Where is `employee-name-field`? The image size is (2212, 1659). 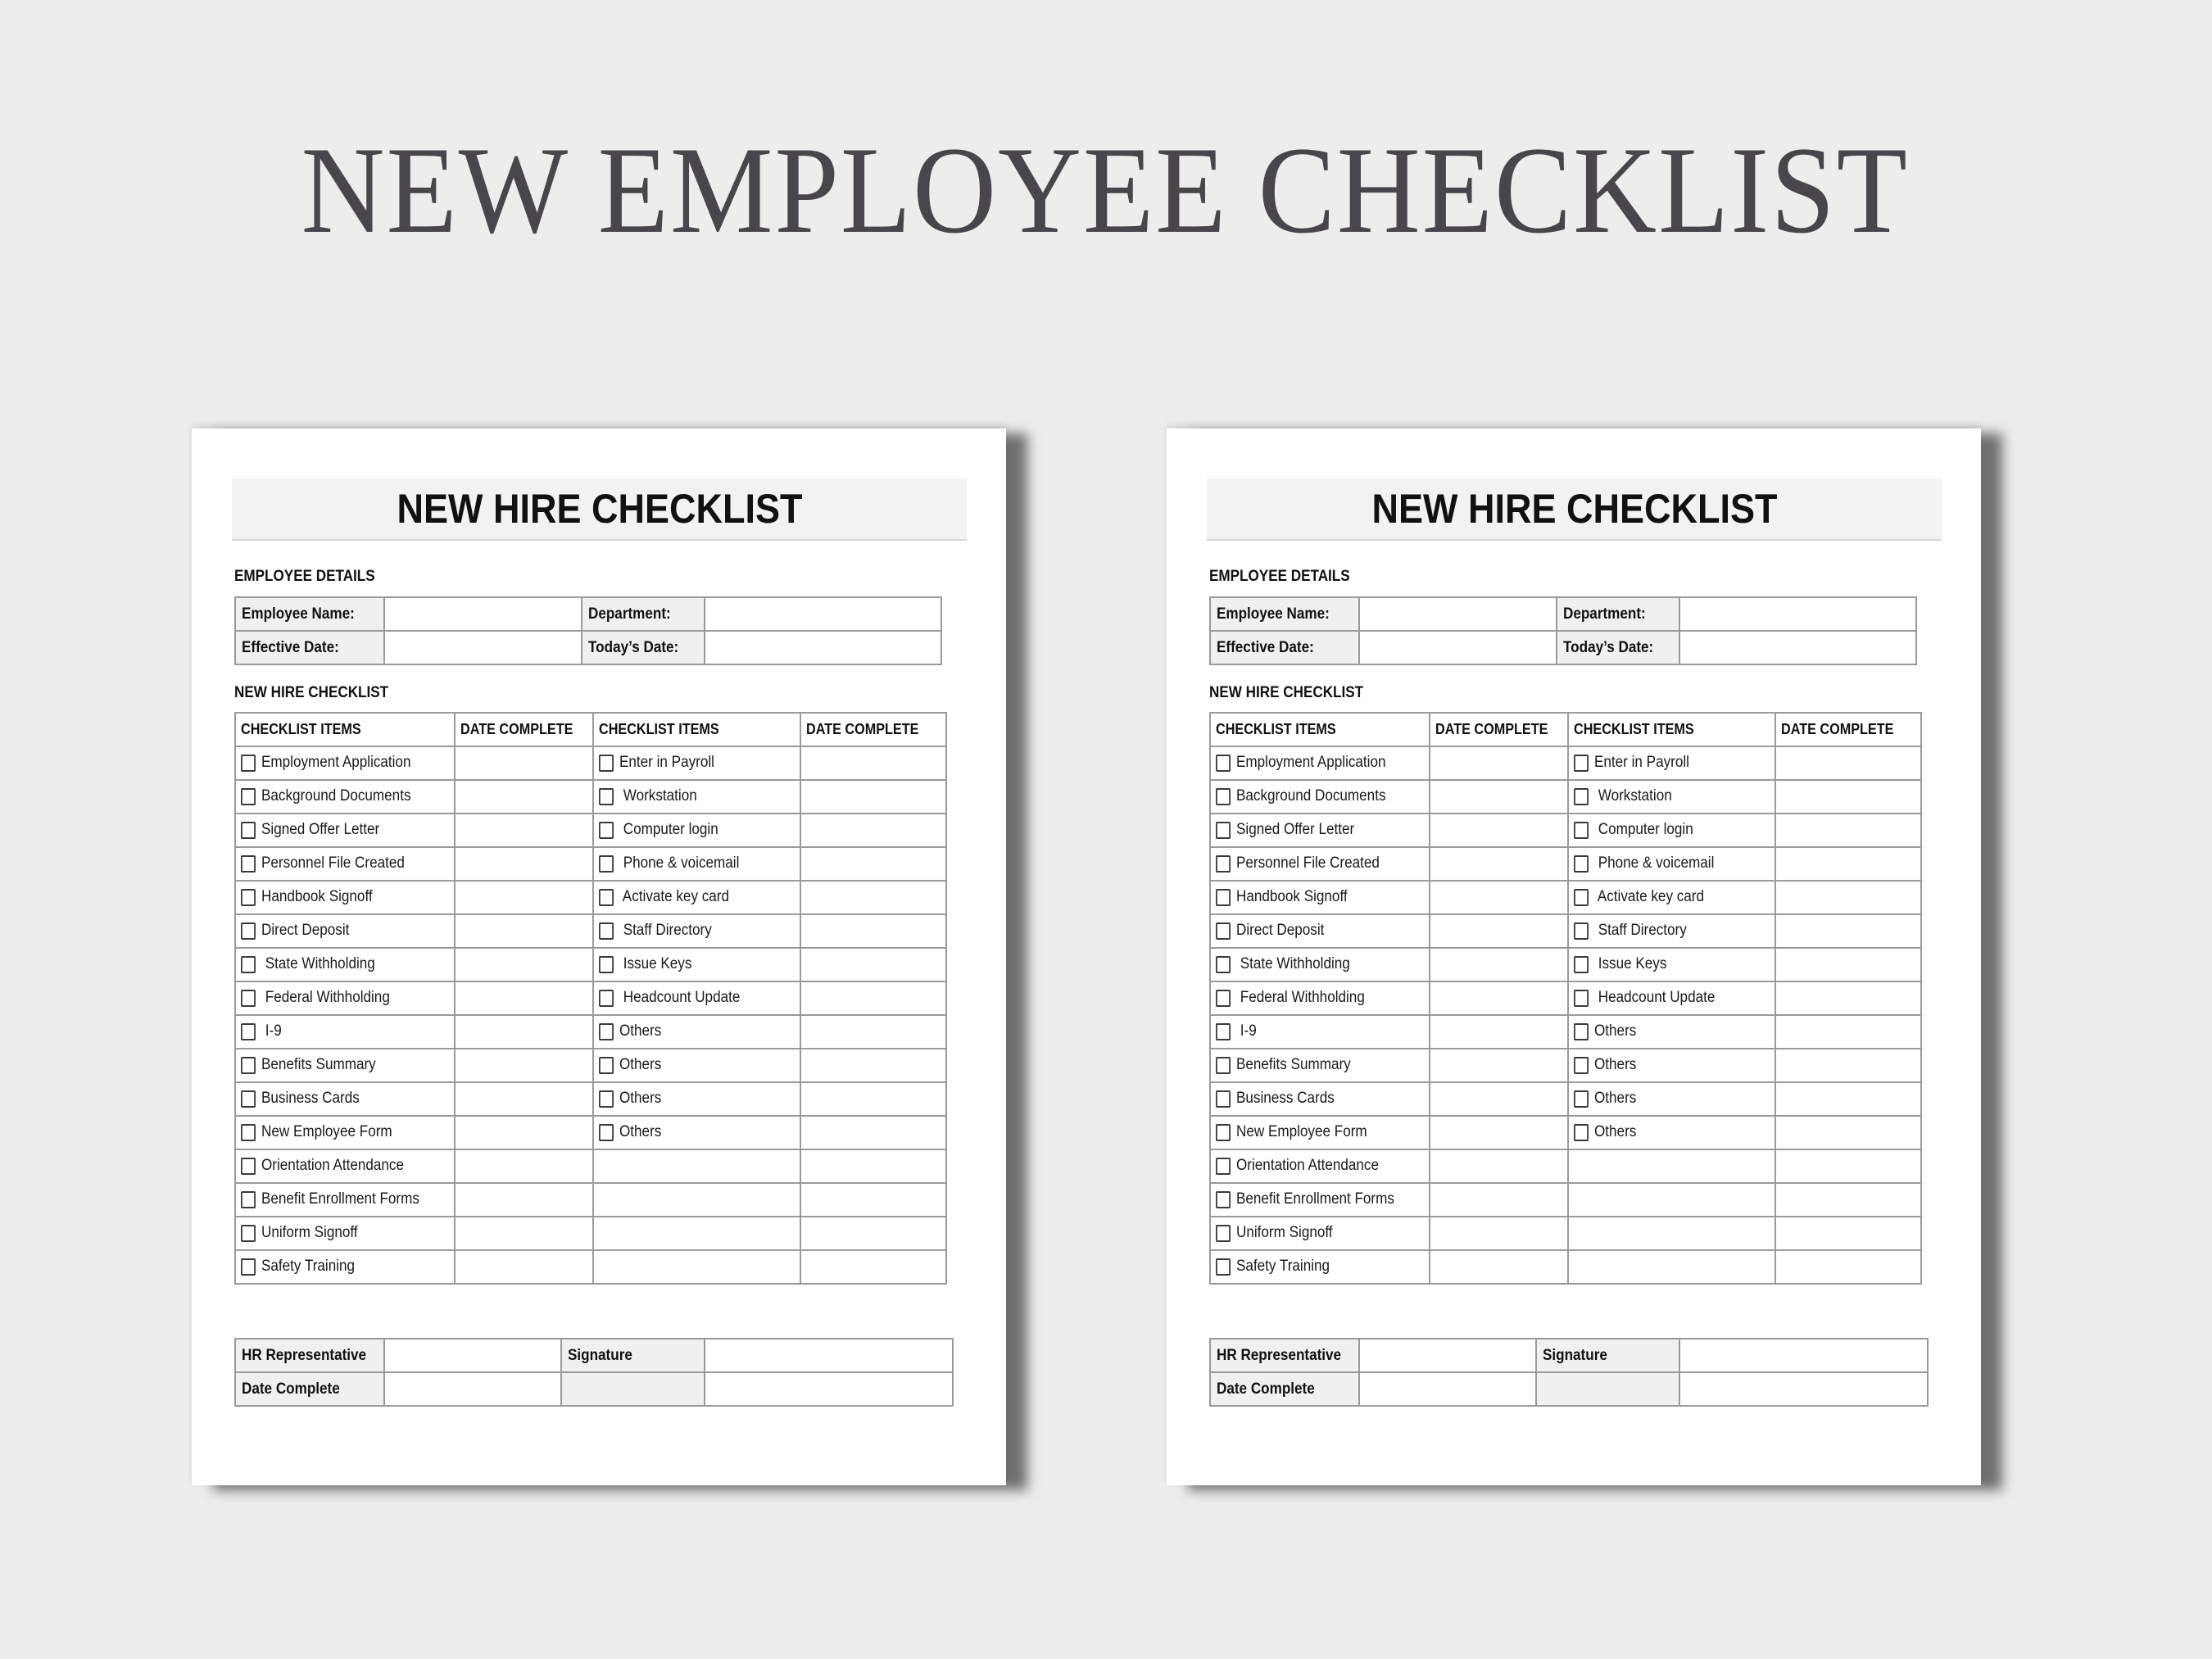 employee-name-field is located at coordinates (482, 614).